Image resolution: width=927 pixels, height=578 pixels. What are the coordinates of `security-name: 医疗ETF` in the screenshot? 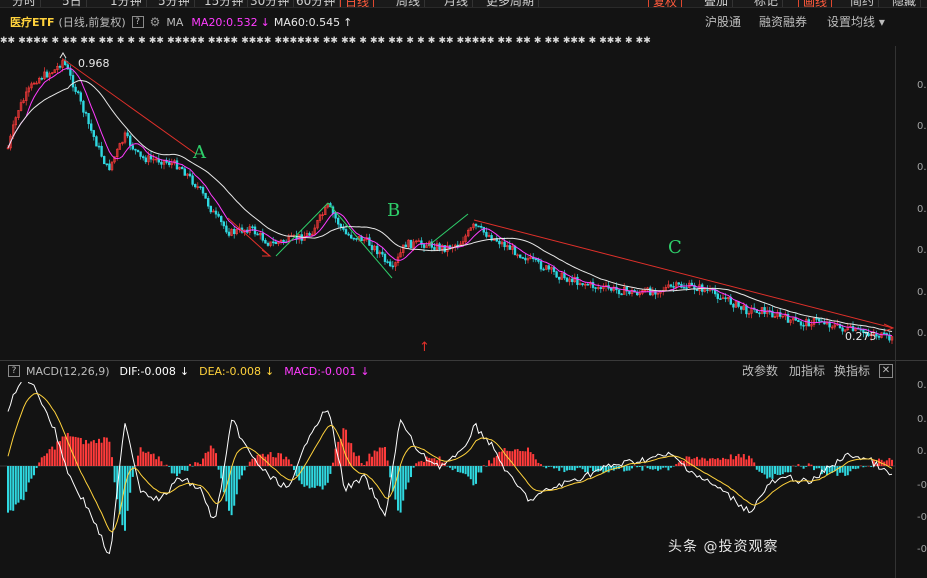 It's located at (32, 22).